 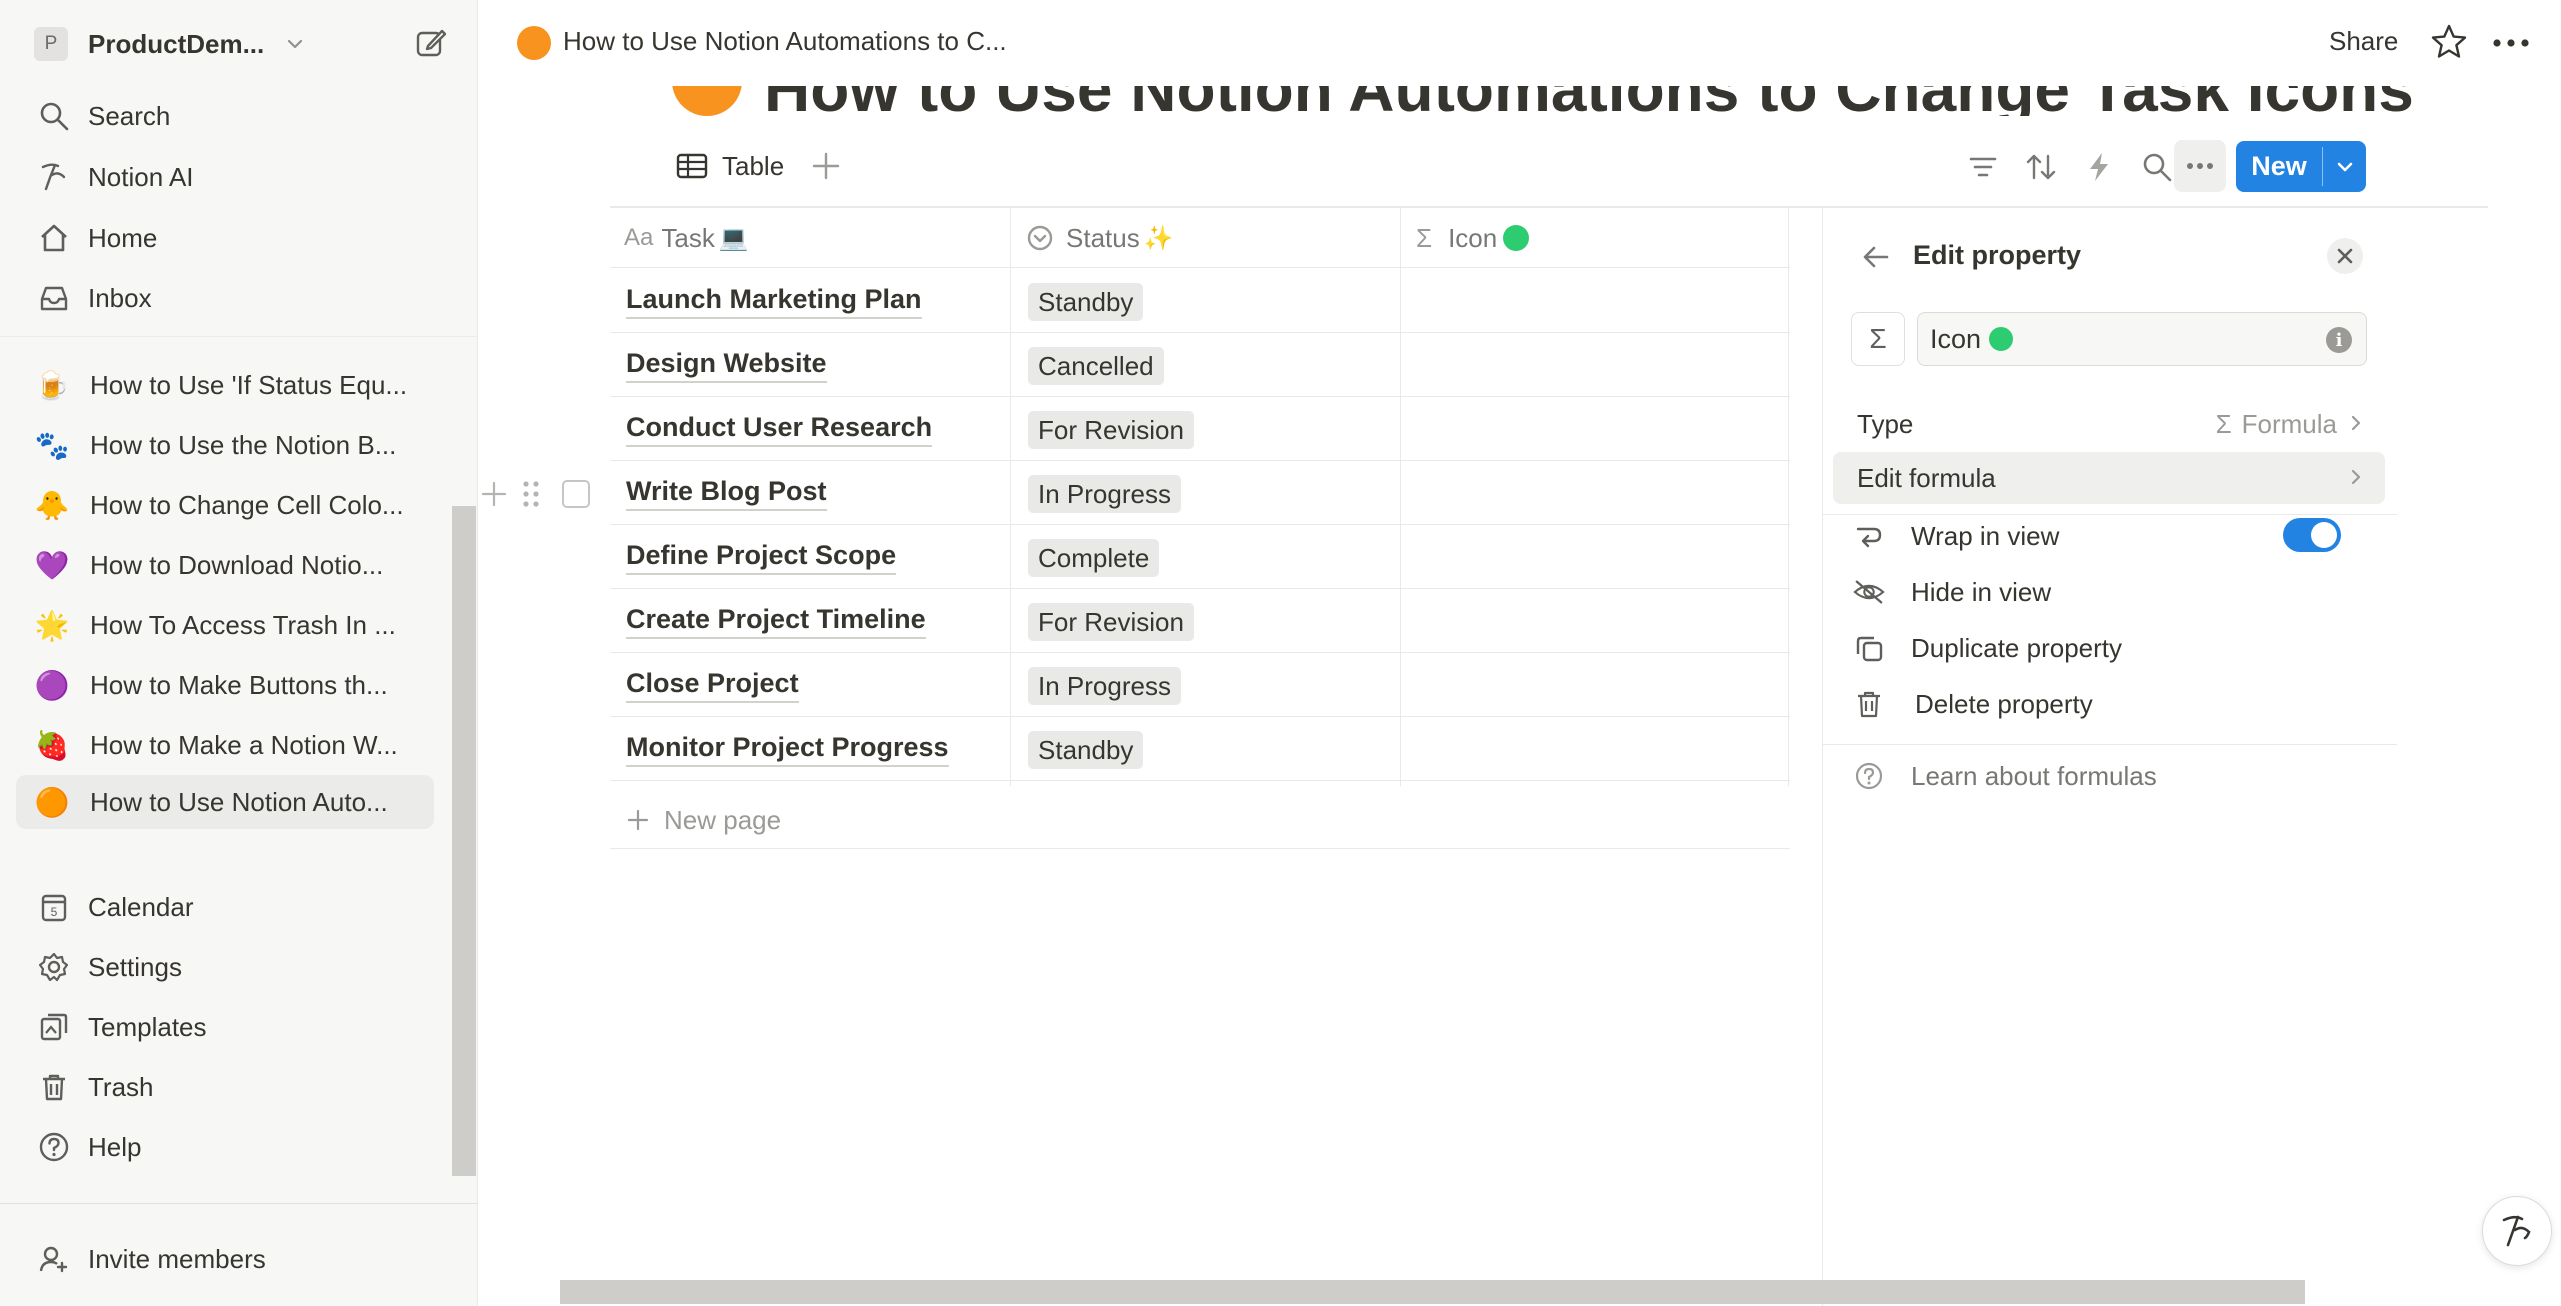 I want to click on row-select-checkbox, so click(x=576, y=494).